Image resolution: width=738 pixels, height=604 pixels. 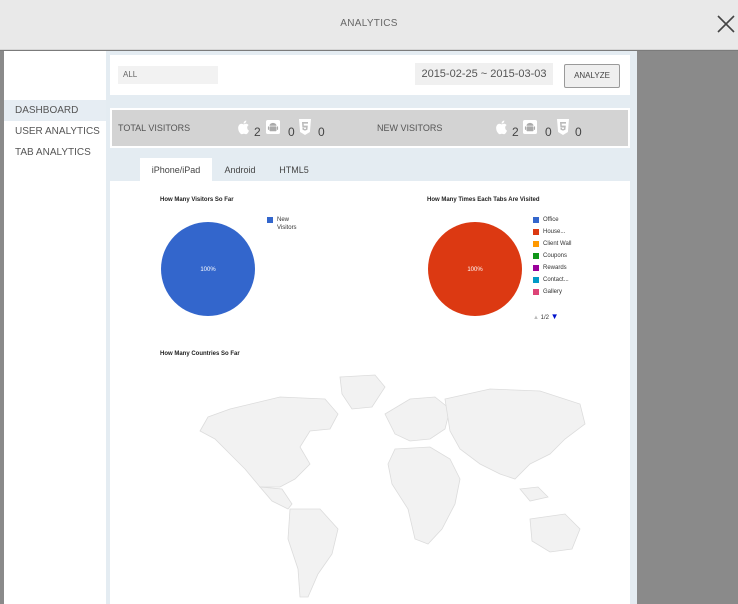 I want to click on legend-item-6: Gallery, so click(x=547, y=293).